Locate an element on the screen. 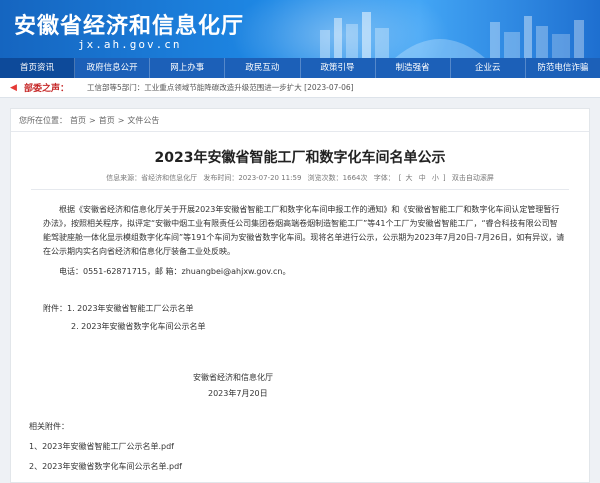 The image size is (600, 483). font-size-medium-button: 中 is located at coordinates (422, 178).